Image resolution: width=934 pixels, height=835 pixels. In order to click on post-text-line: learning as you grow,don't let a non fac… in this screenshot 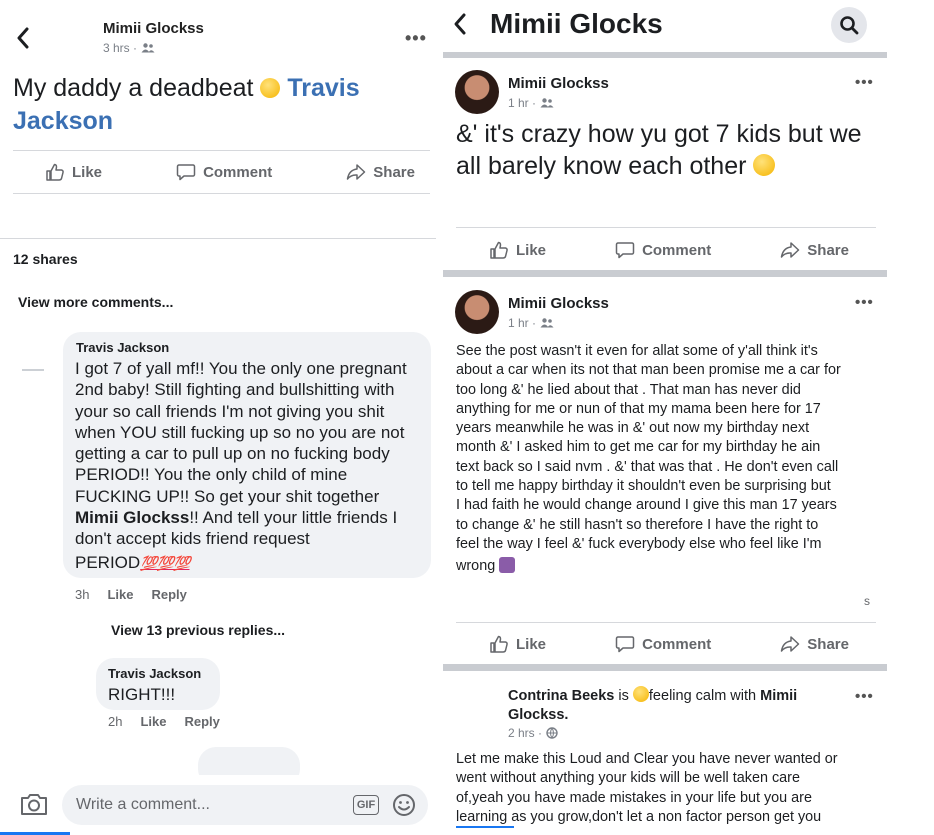, I will do `click(639, 816)`.